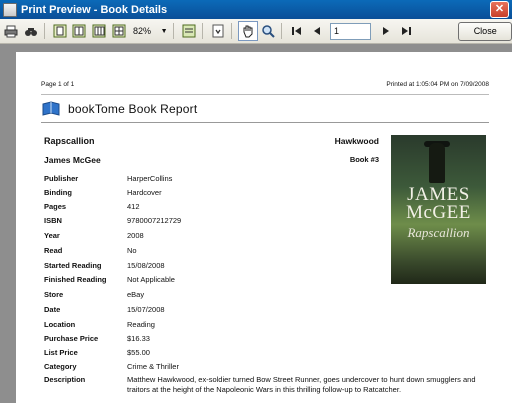 The image size is (512, 403). Describe the element at coordinates (144, 192) in the screenshot. I see `detail-value: Hardcover` at that location.